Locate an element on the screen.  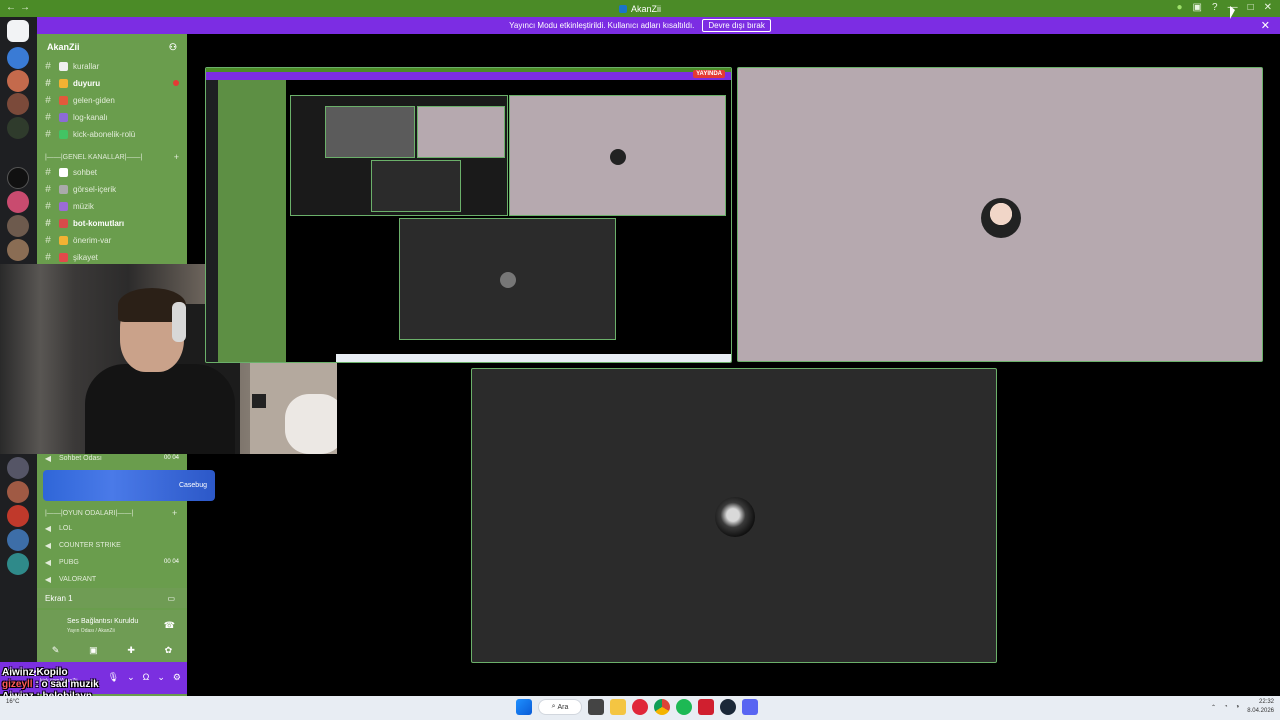
window-controls: ● ▣ ? — □ ✕ is located at coordinates (1225, 7).